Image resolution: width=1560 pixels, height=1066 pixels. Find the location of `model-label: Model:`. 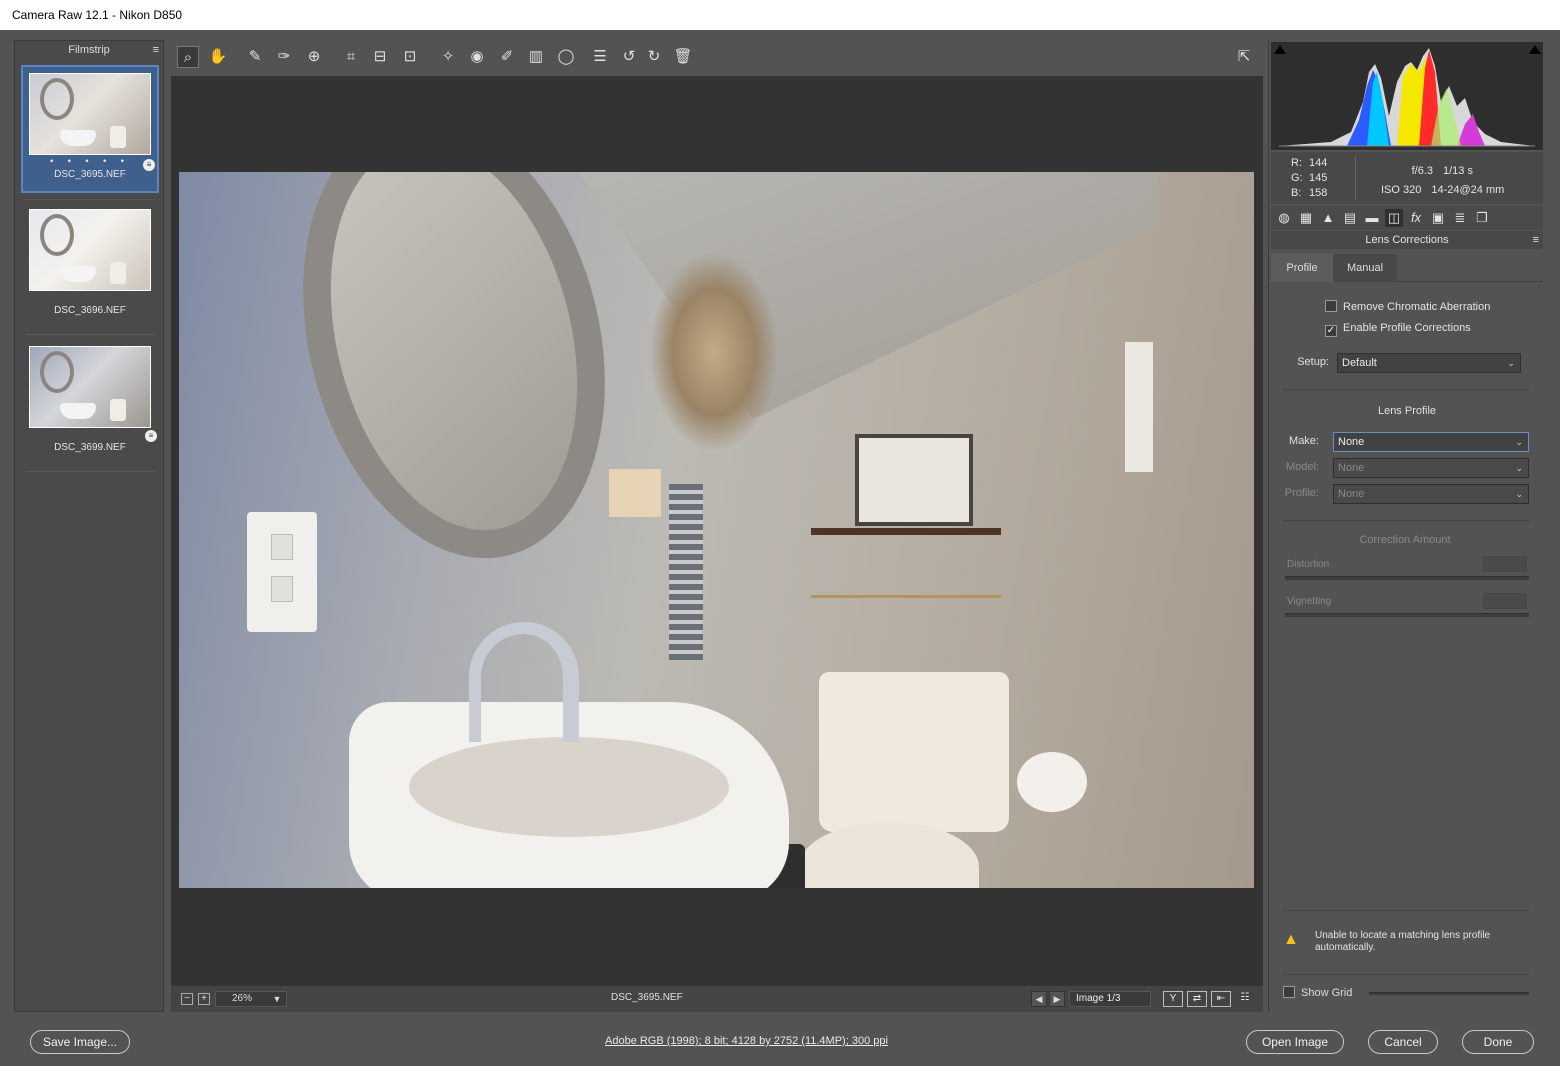

model-label: Model: is located at coordinates (1302, 467).